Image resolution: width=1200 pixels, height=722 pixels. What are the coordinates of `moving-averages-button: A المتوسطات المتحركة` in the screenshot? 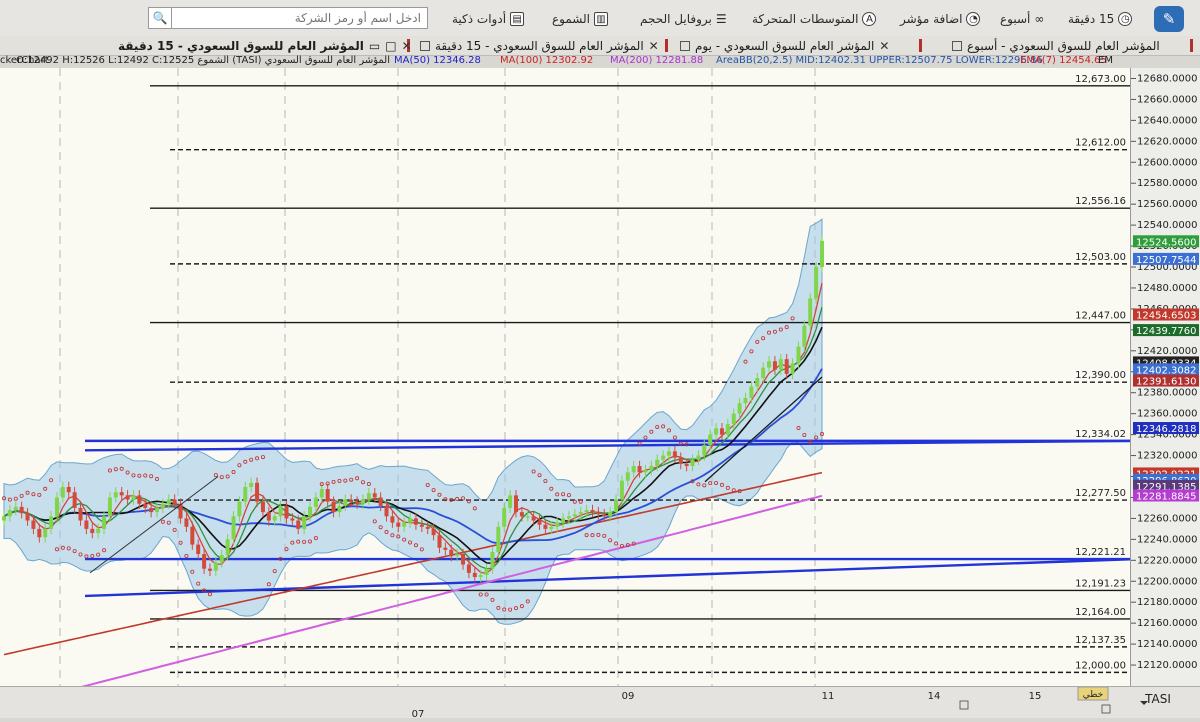 It's located at (814, 19).